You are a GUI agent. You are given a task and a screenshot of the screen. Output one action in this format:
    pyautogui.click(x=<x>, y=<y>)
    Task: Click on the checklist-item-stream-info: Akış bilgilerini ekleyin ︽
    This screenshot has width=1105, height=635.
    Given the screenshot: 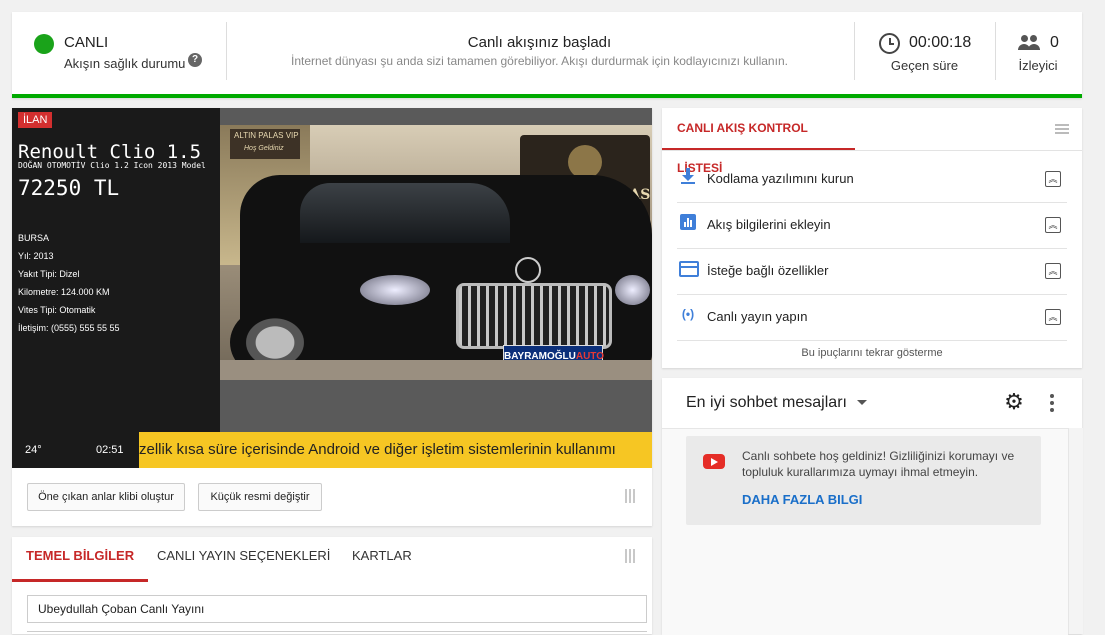 What is the action you would take?
    pyautogui.click(x=872, y=225)
    